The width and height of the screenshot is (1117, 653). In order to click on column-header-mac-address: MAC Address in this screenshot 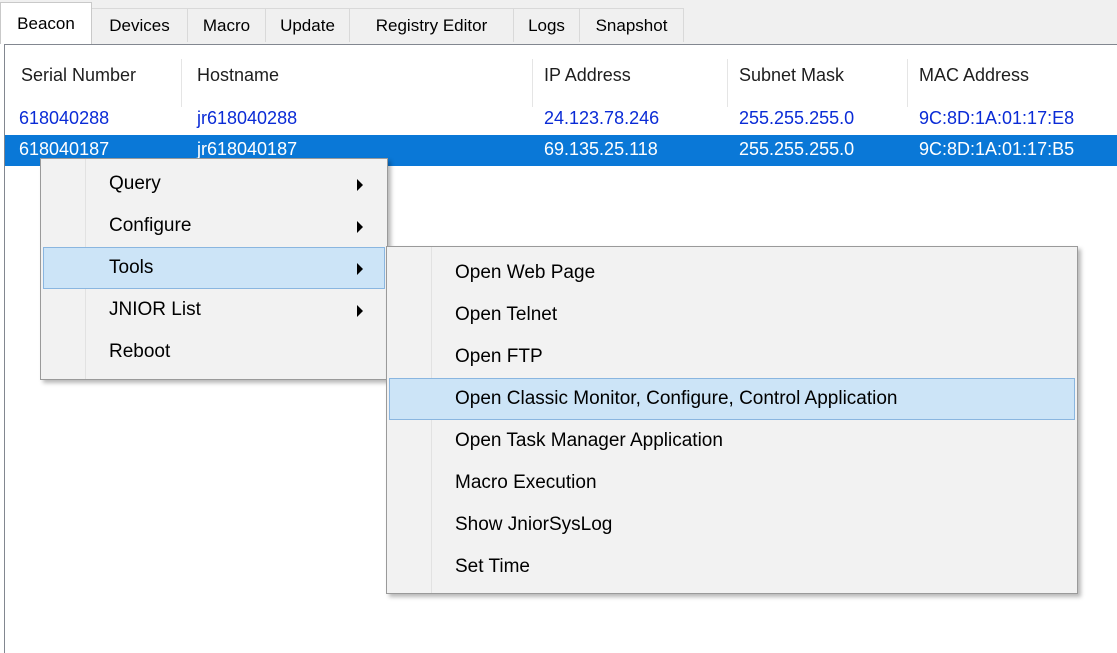, I will do `click(974, 75)`.